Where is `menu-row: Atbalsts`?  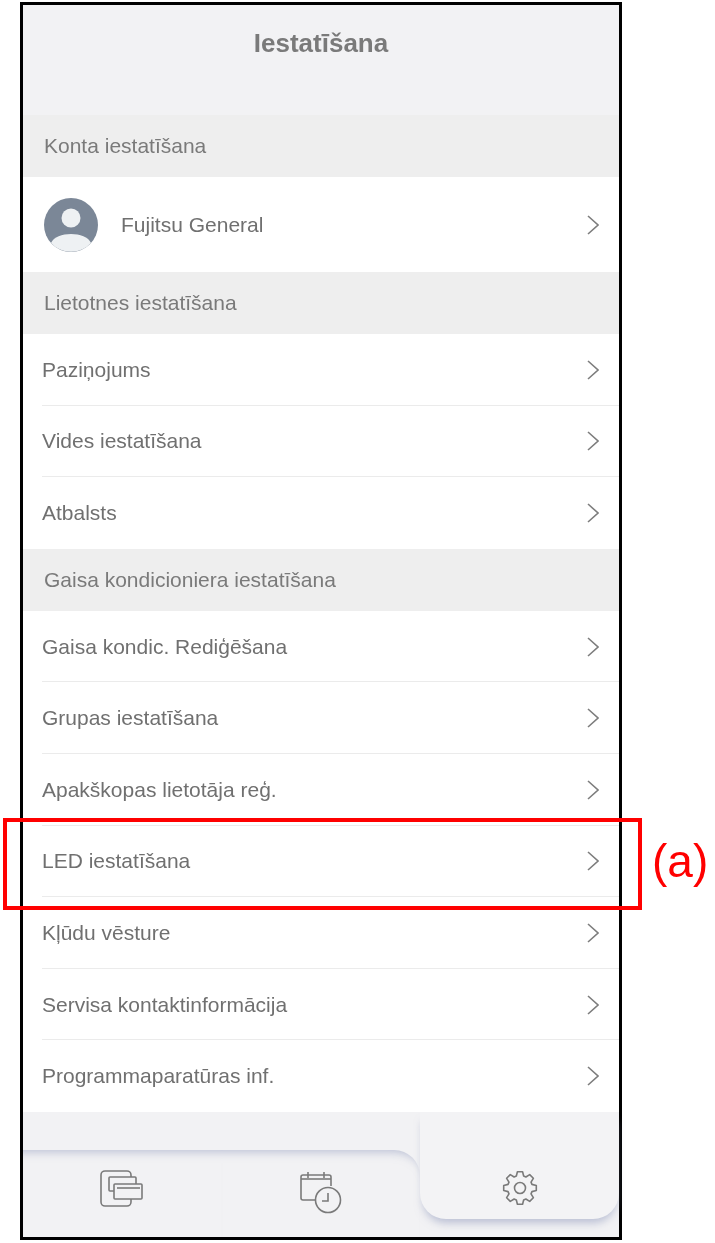
menu-row: Atbalsts is located at coordinates (321, 513).